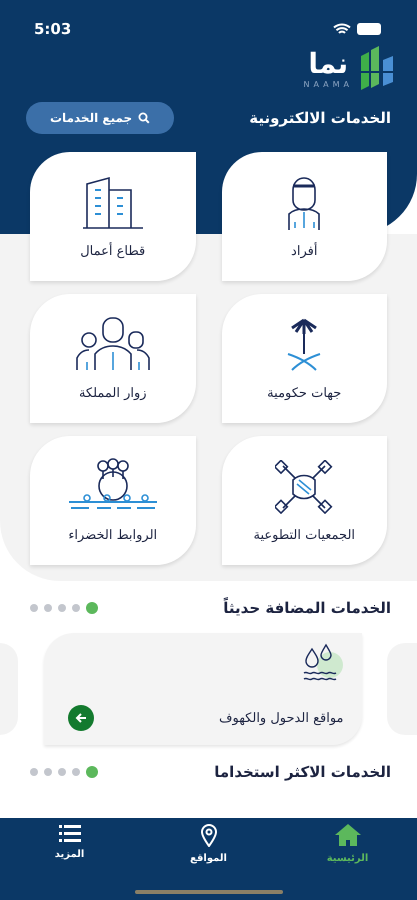 Image resolution: width=417 pixels, height=900 pixels. What do you see at coordinates (112, 203) in the screenshot?
I see `building-icon` at bounding box center [112, 203].